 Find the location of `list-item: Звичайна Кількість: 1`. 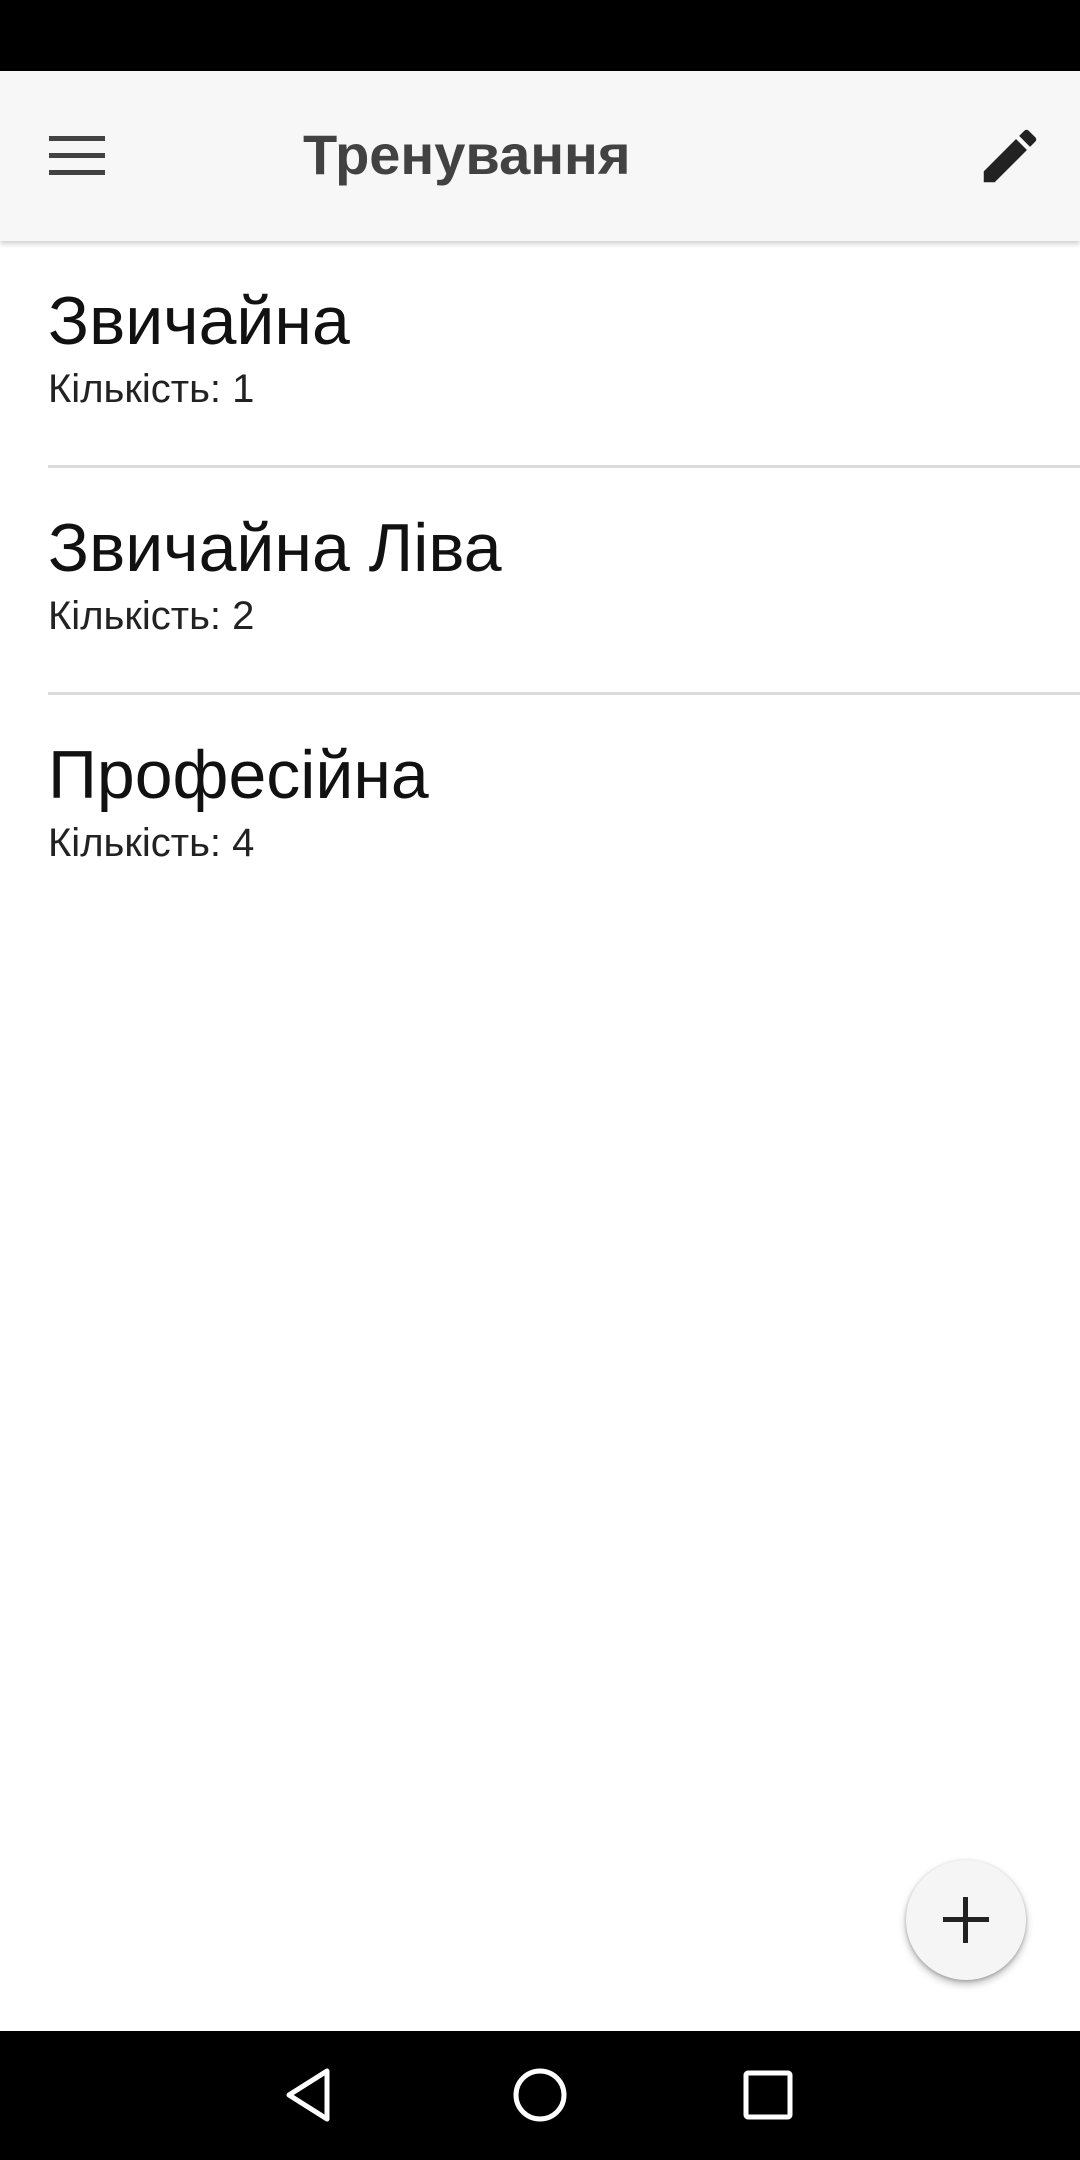

list-item: Звичайна Кількість: 1 is located at coordinates (540, 354).